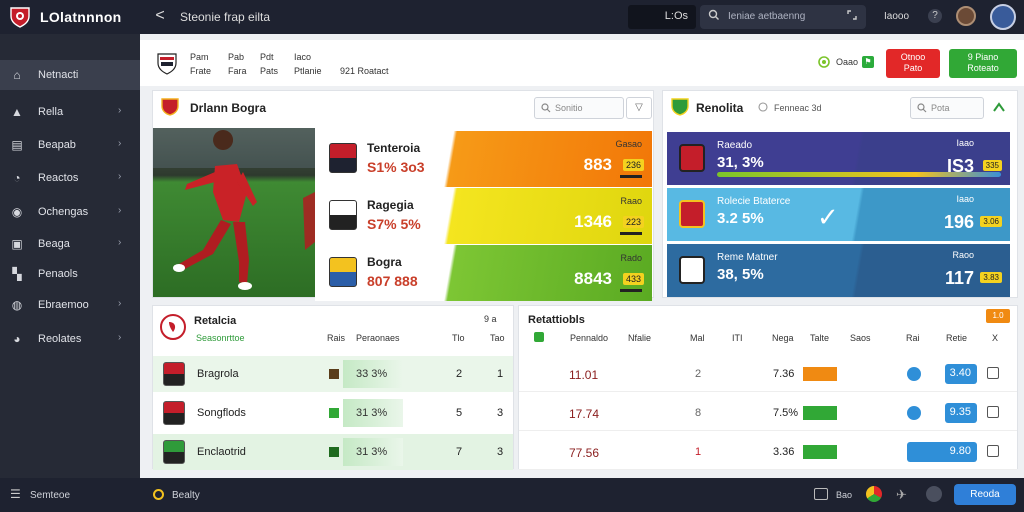  I want to click on result-row: 77.56 1 3.36 9.80, so click(768, 452).